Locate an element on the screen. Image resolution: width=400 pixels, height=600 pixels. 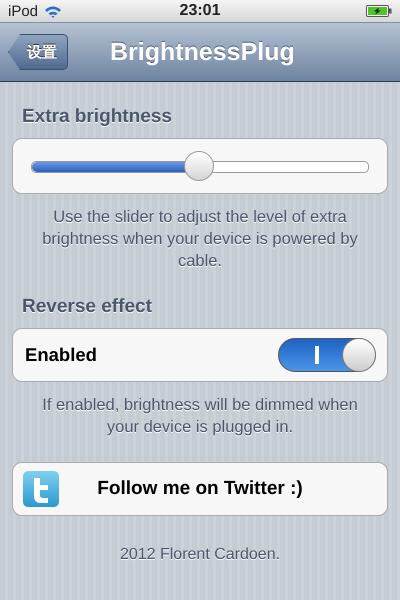
bird-letter-icon is located at coordinates (41, 489).